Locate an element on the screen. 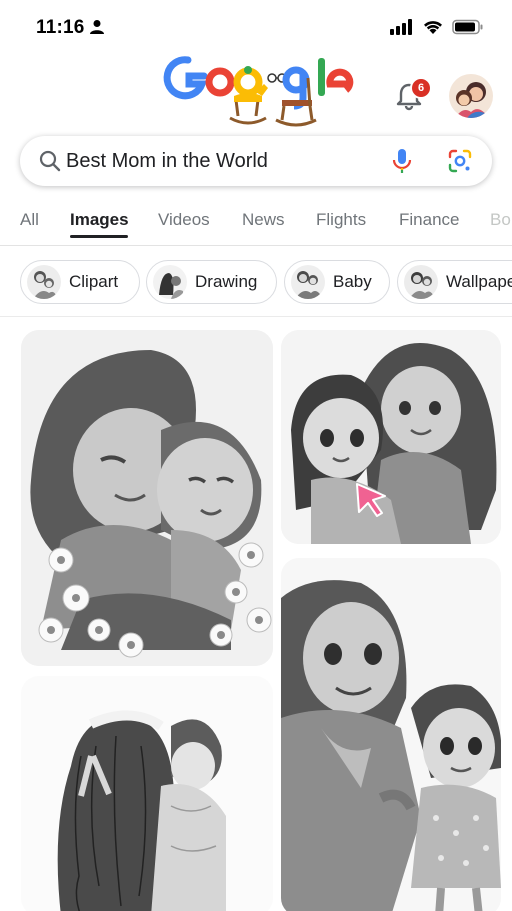 The width and height of the screenshot is (512, 911). chip-wallpaper: Wallpape is located at coordinates (454, 282).